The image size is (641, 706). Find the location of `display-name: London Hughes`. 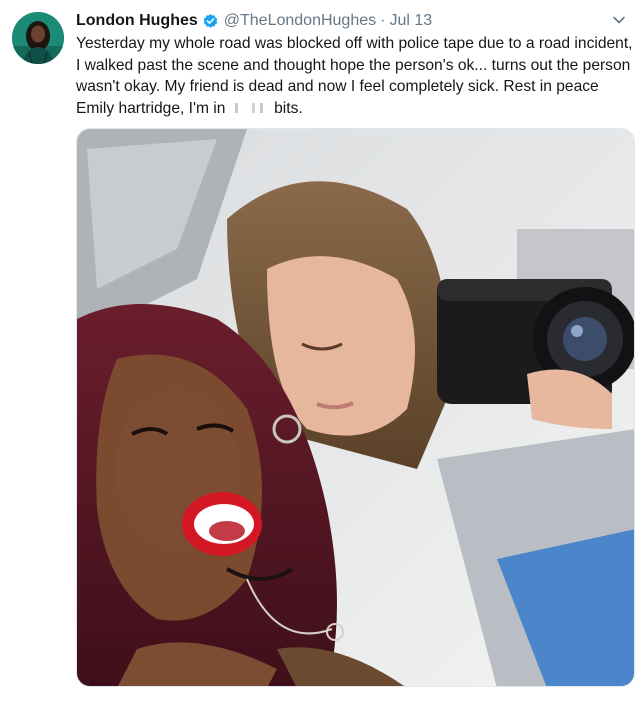

display-name: London Hughes is located at coordinates (137, 21).